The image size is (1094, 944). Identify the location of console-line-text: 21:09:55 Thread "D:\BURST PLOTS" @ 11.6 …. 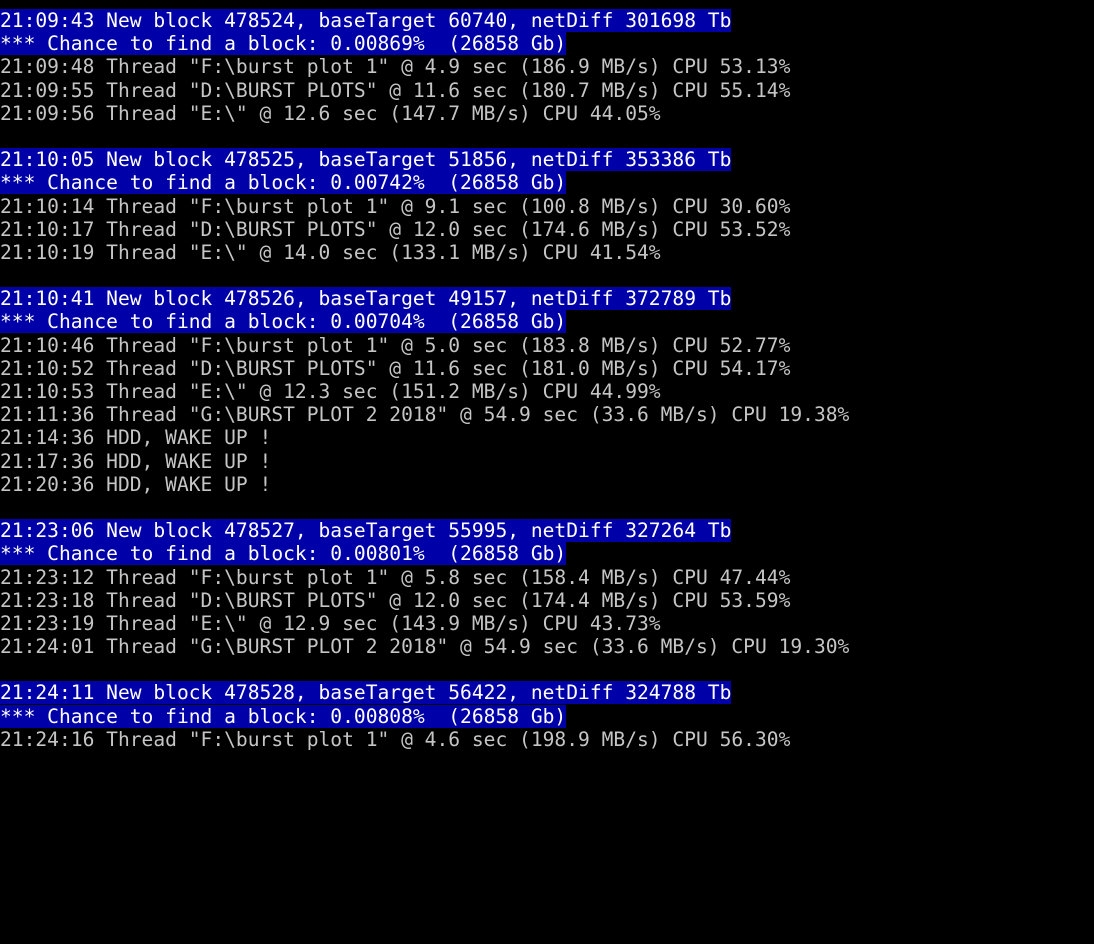
(395, 90).